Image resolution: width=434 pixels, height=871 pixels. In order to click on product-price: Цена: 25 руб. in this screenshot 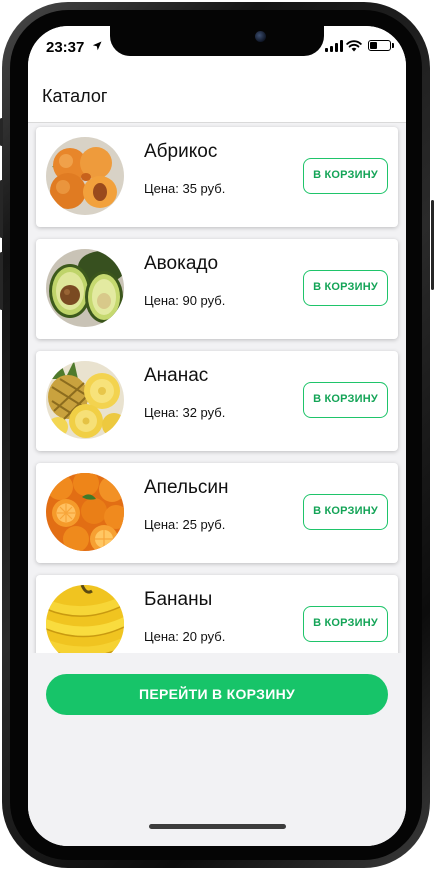, I will do `click(185, 524)`.